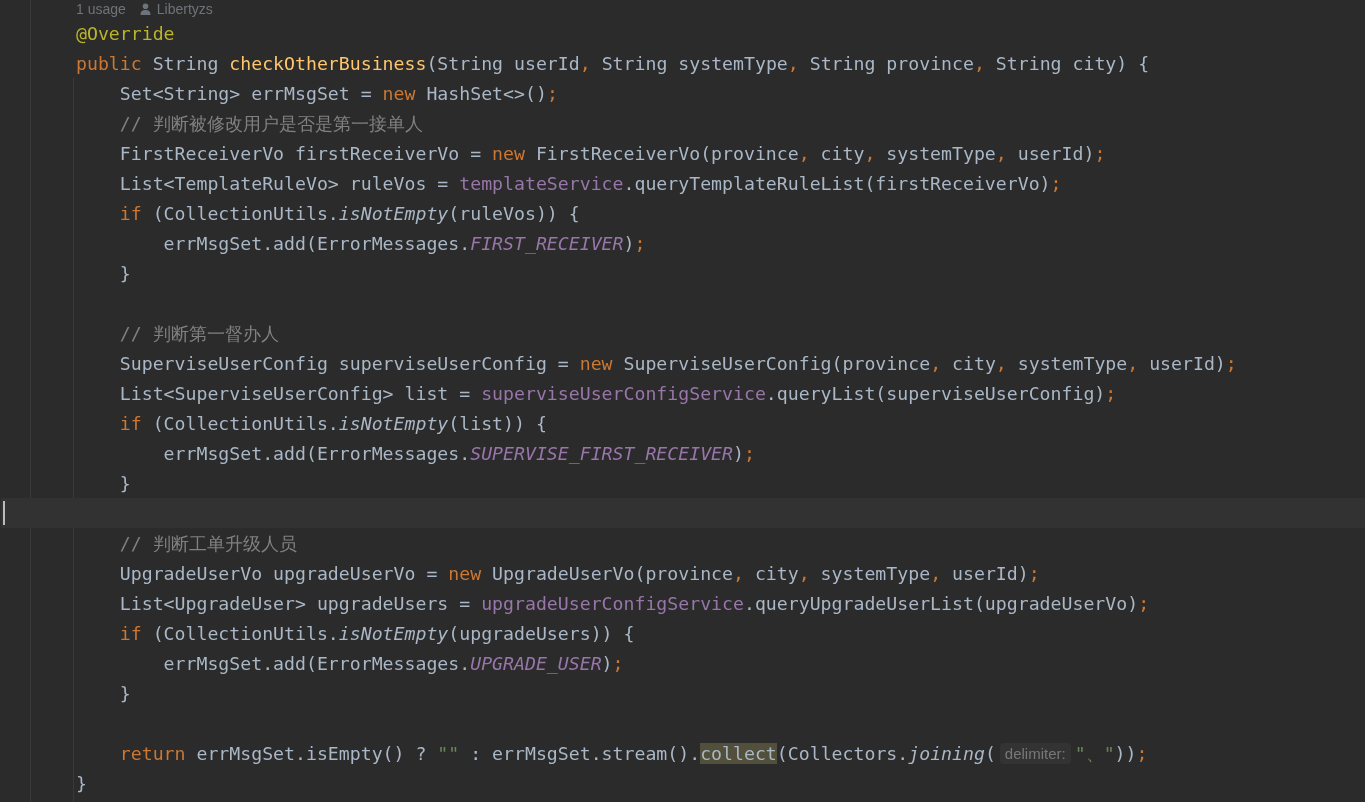 The height and width of the screenshot is (802, 1365). Describe the element at coordinates (101, 9) in the screenshot. I see `usages-hint: 1 usage` at that location.